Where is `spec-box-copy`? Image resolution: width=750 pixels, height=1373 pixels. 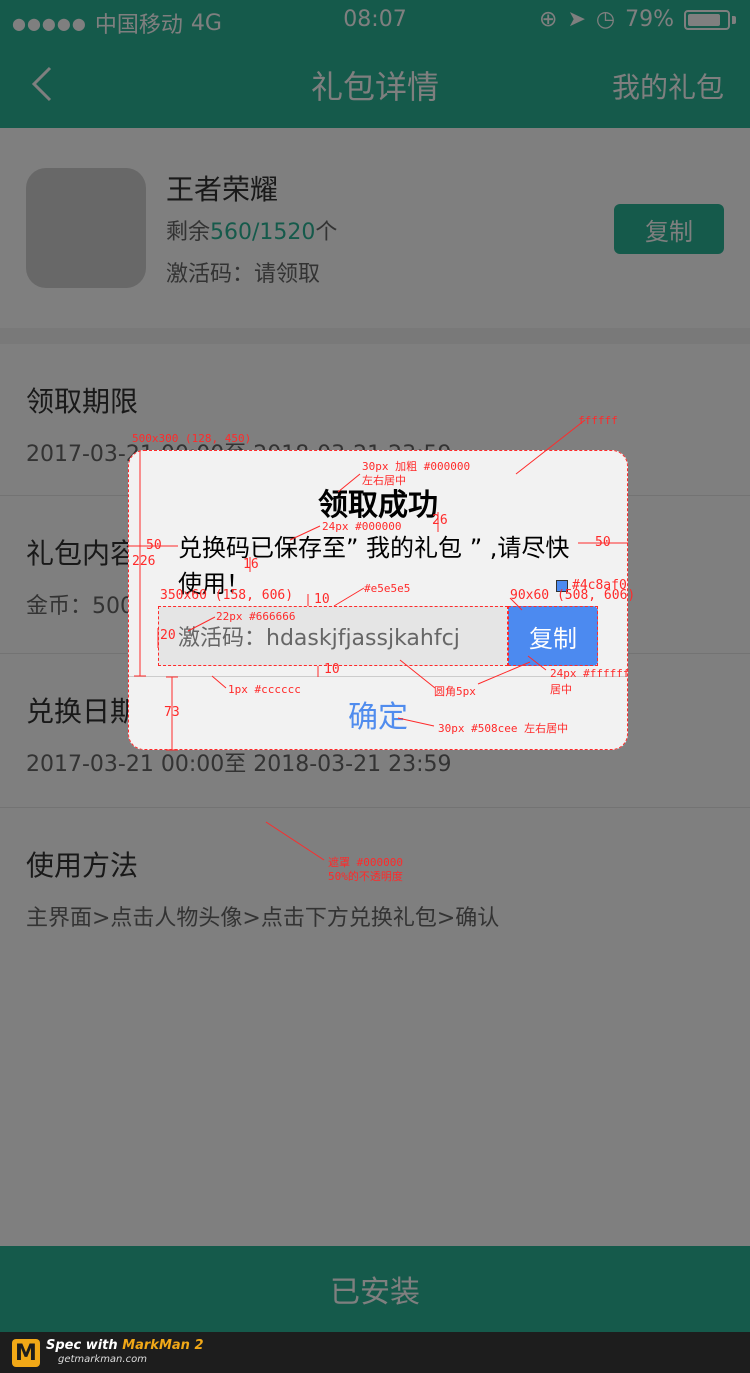 spec-box-copy is located at coordinates (553, 636).